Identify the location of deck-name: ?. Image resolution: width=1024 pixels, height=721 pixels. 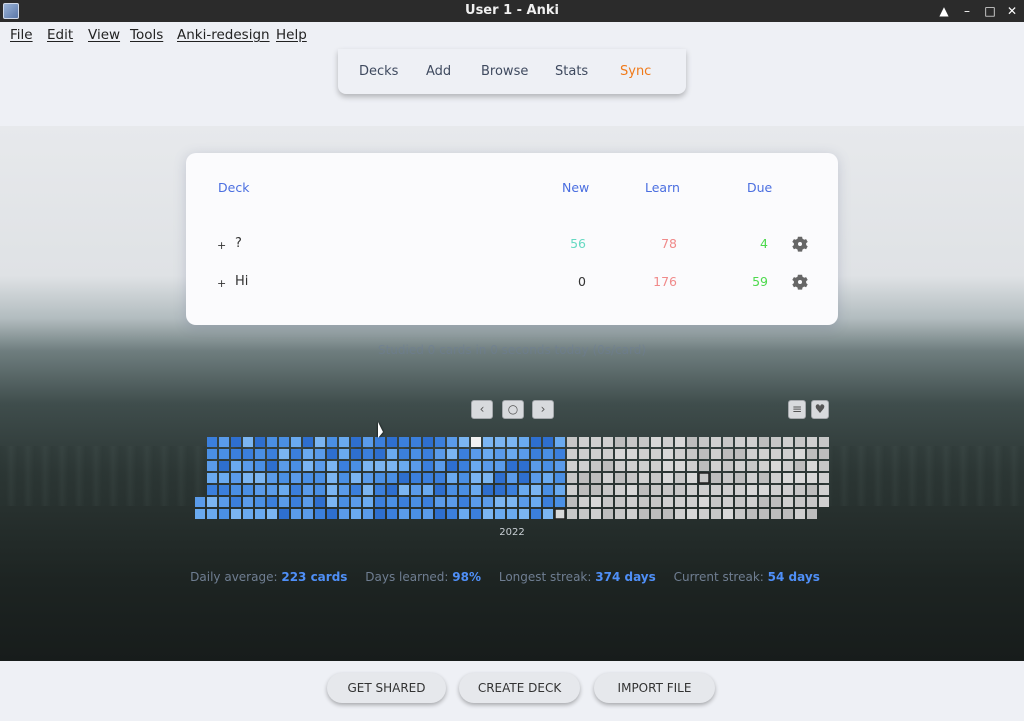
(238, 243).